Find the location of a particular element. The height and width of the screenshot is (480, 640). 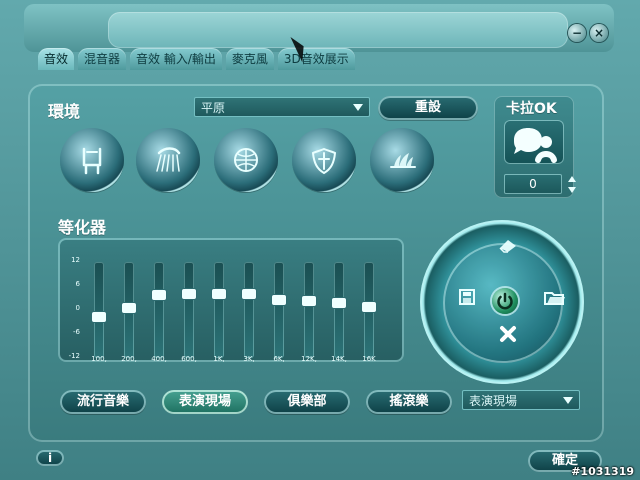

reset-button: 重設 is located at coordinates (428, 108).